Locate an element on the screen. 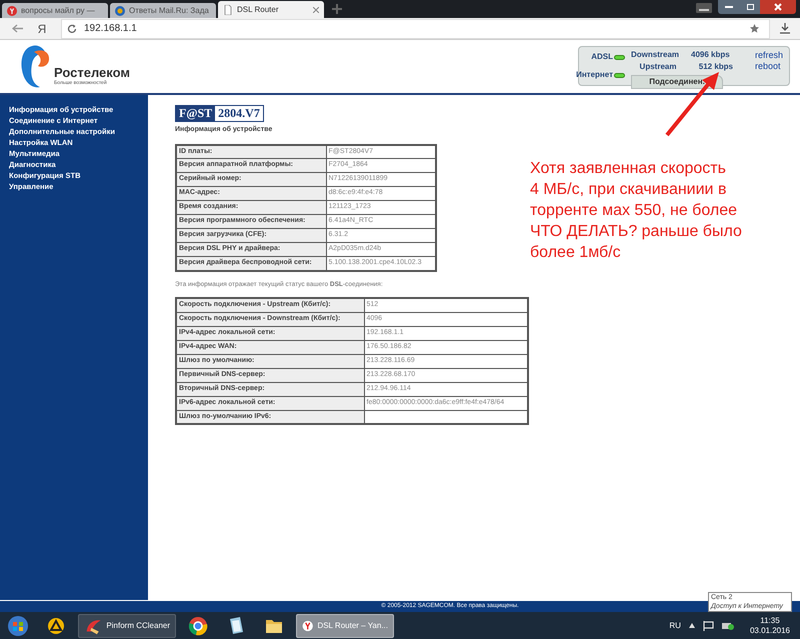 This screenshot has width=800, height=639. clock-date: 03.01.2016 is located at coordinates (770, 631).